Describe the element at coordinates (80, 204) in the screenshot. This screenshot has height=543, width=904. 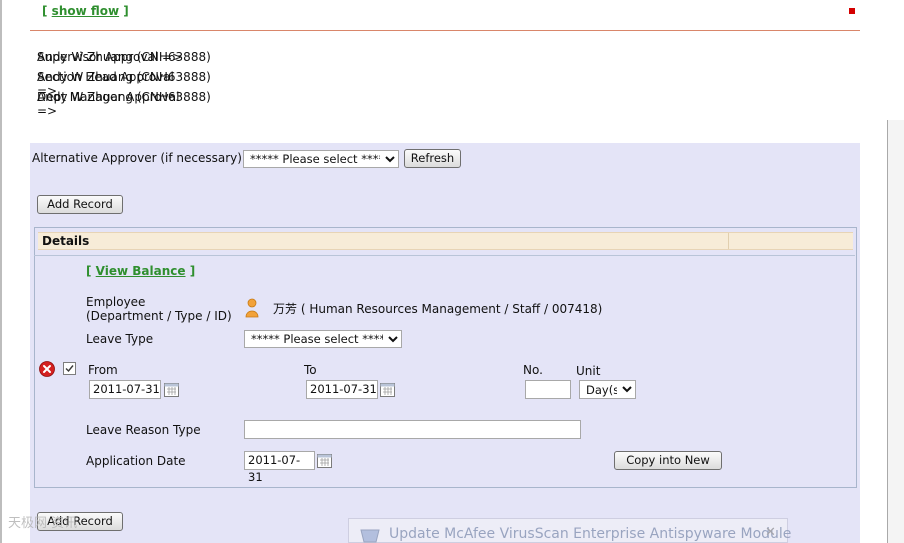
I see `add-record-button: Add Record` at that location.